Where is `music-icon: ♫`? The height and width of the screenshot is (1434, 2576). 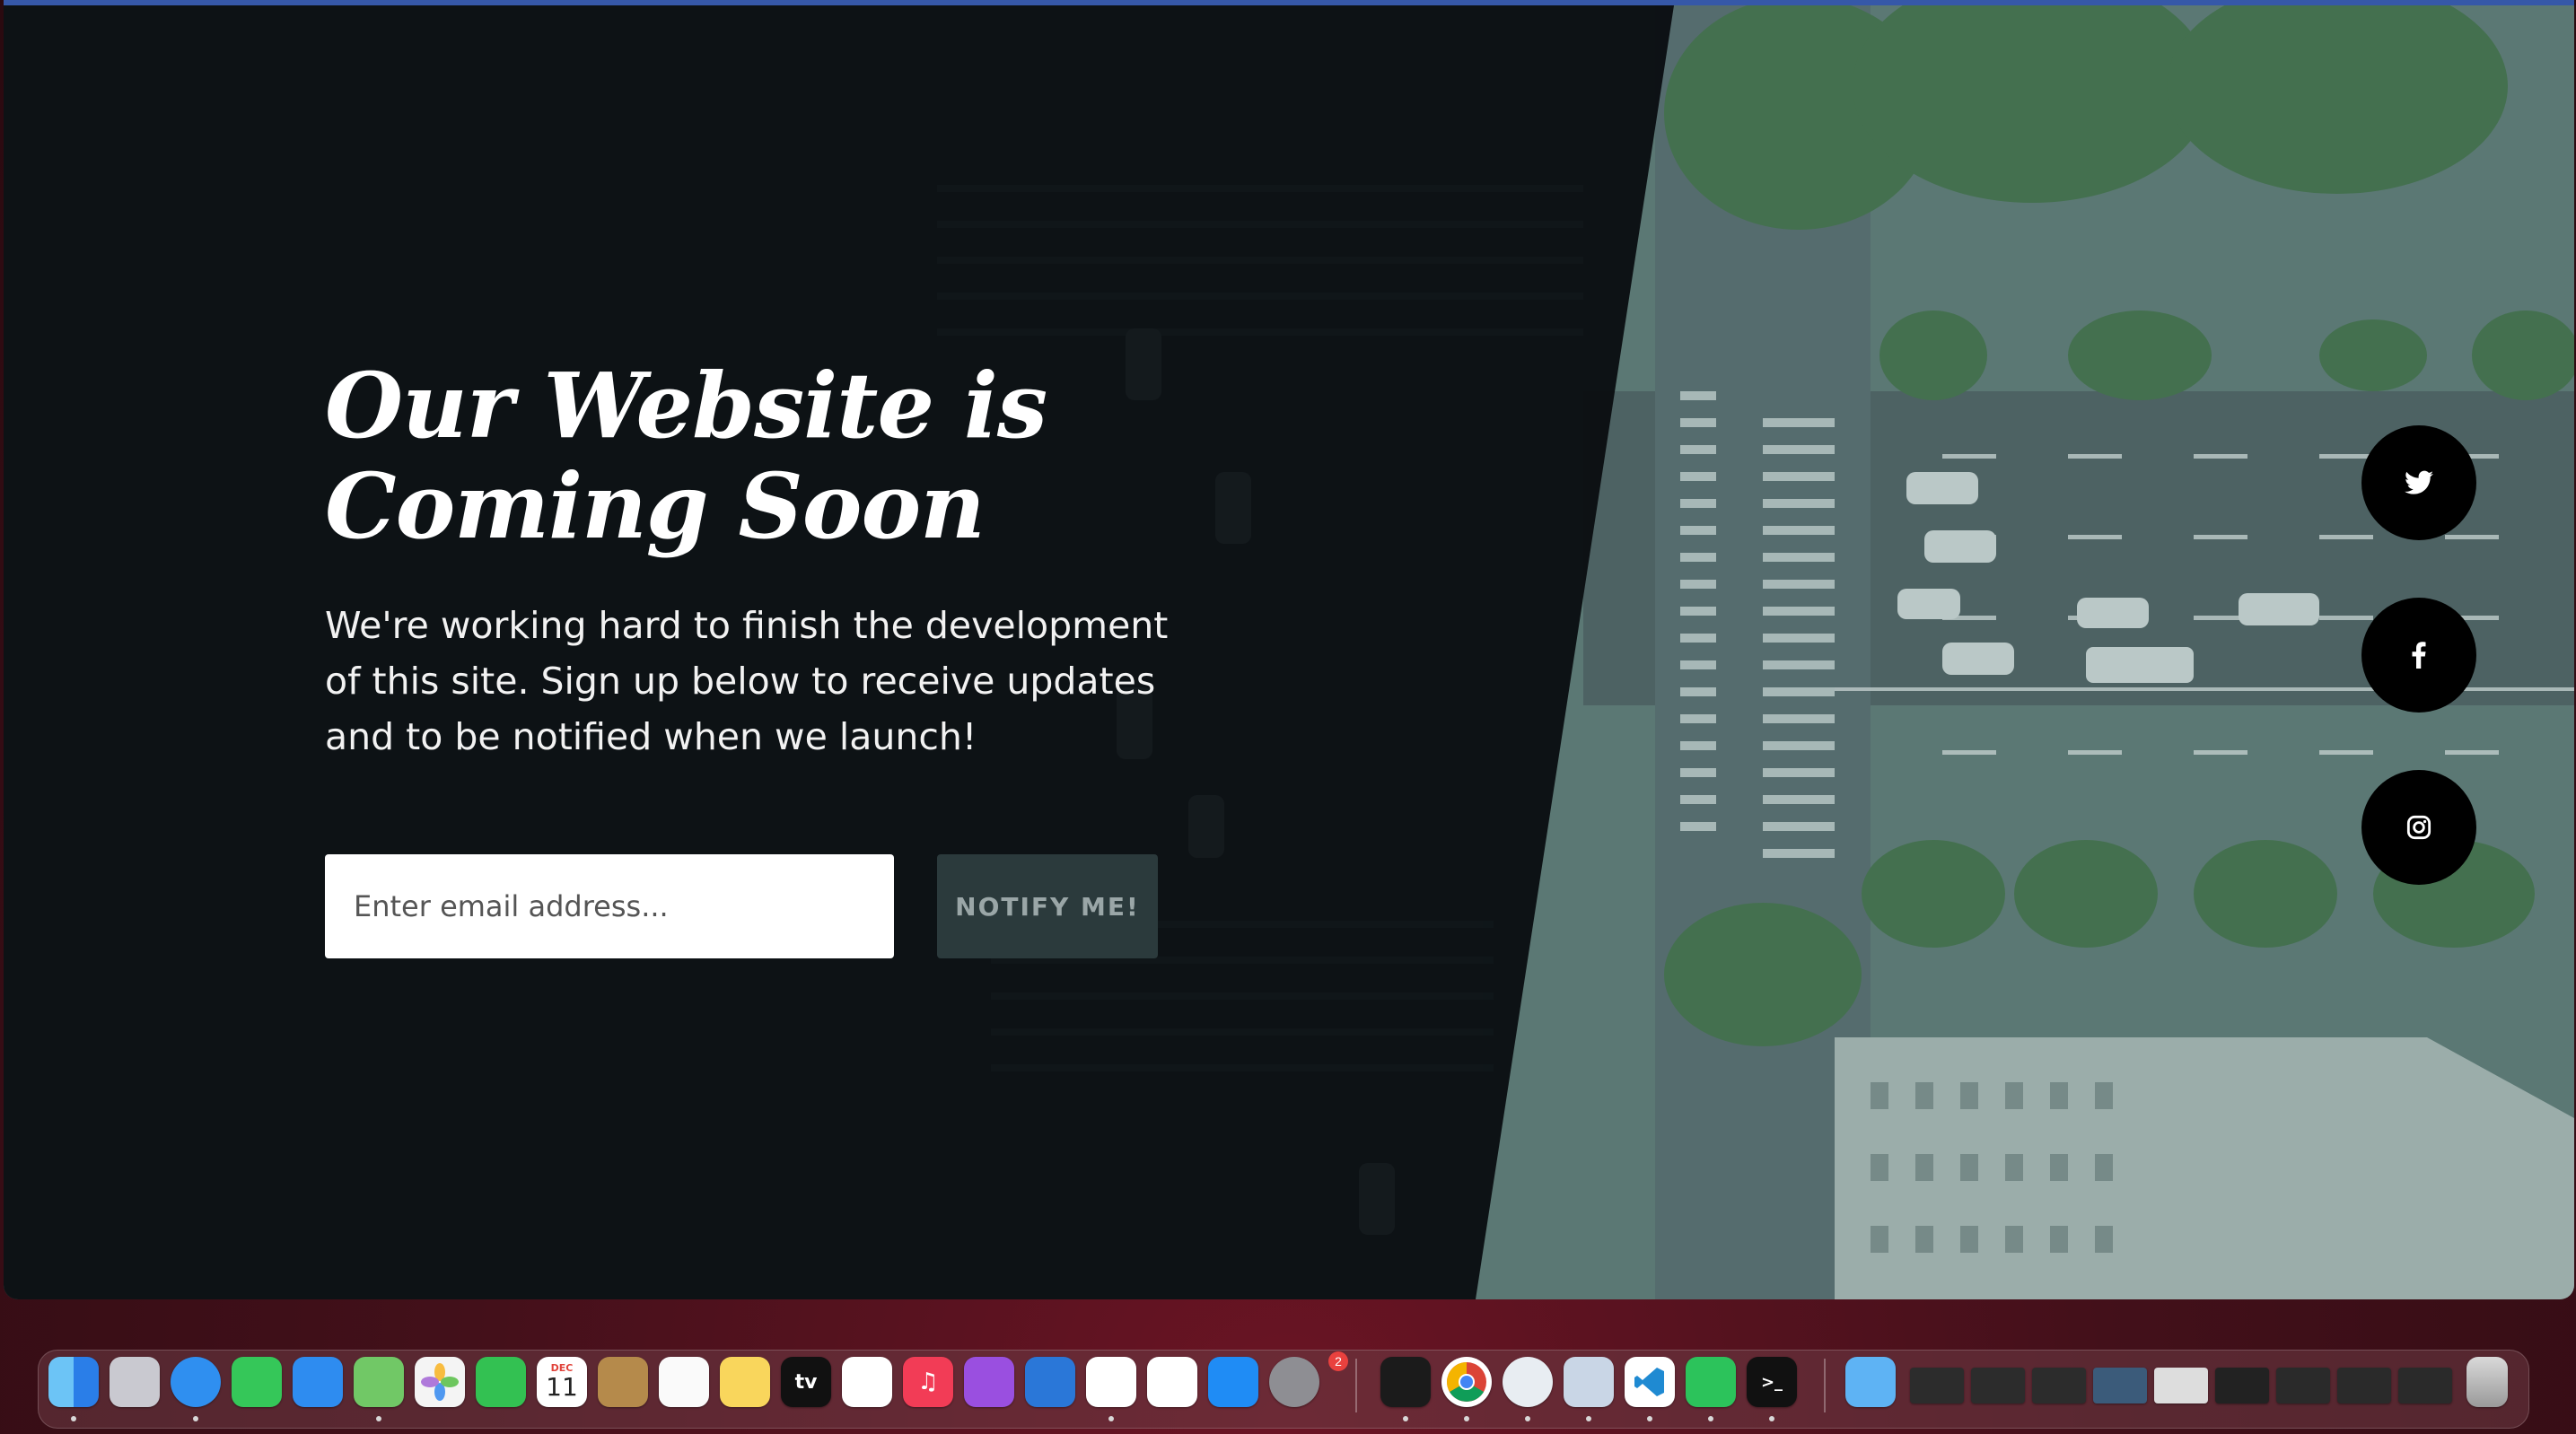 music-icon: ♫ is located at coordinates (928, 1382).